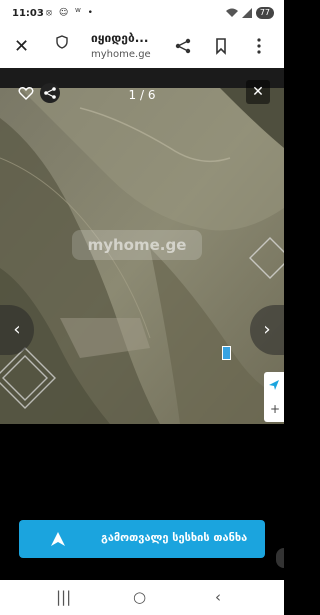 This screenshot has width=320, height=615. I want to click on share-circle-button, so click(50, 93).